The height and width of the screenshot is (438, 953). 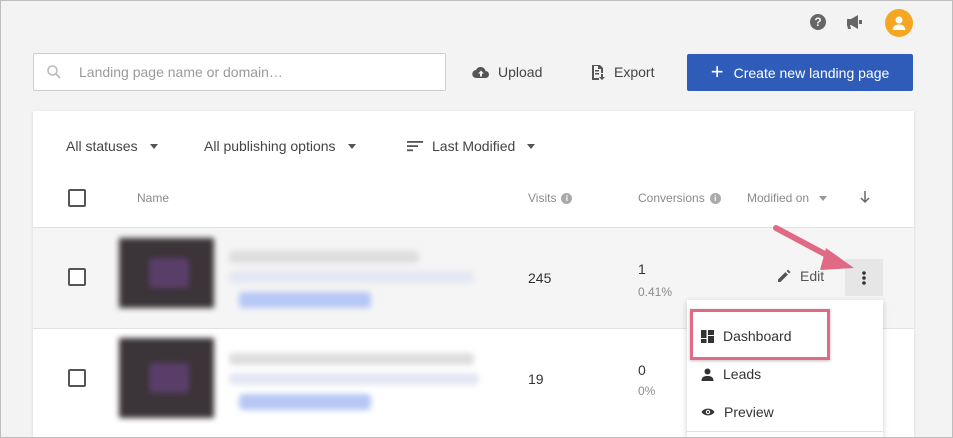 What do you see at coordinates (642, 370) in the screenshot?
I see `conversions-value: 0` at bounding box center [642, 370].